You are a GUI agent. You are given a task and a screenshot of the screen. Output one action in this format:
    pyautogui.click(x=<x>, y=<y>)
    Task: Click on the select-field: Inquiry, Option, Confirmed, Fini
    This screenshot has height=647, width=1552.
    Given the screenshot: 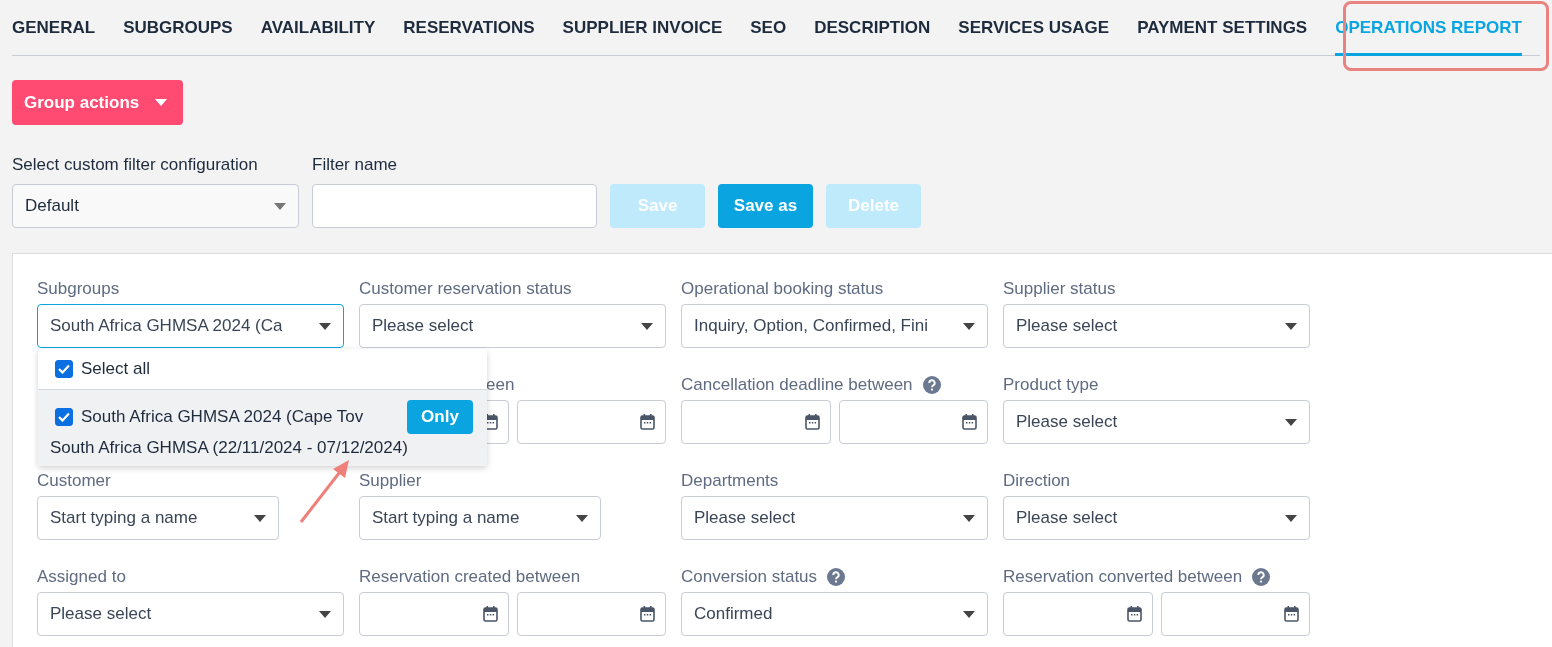 What is the action you would take?
    pyautogui.click(x=834, y=326)
    